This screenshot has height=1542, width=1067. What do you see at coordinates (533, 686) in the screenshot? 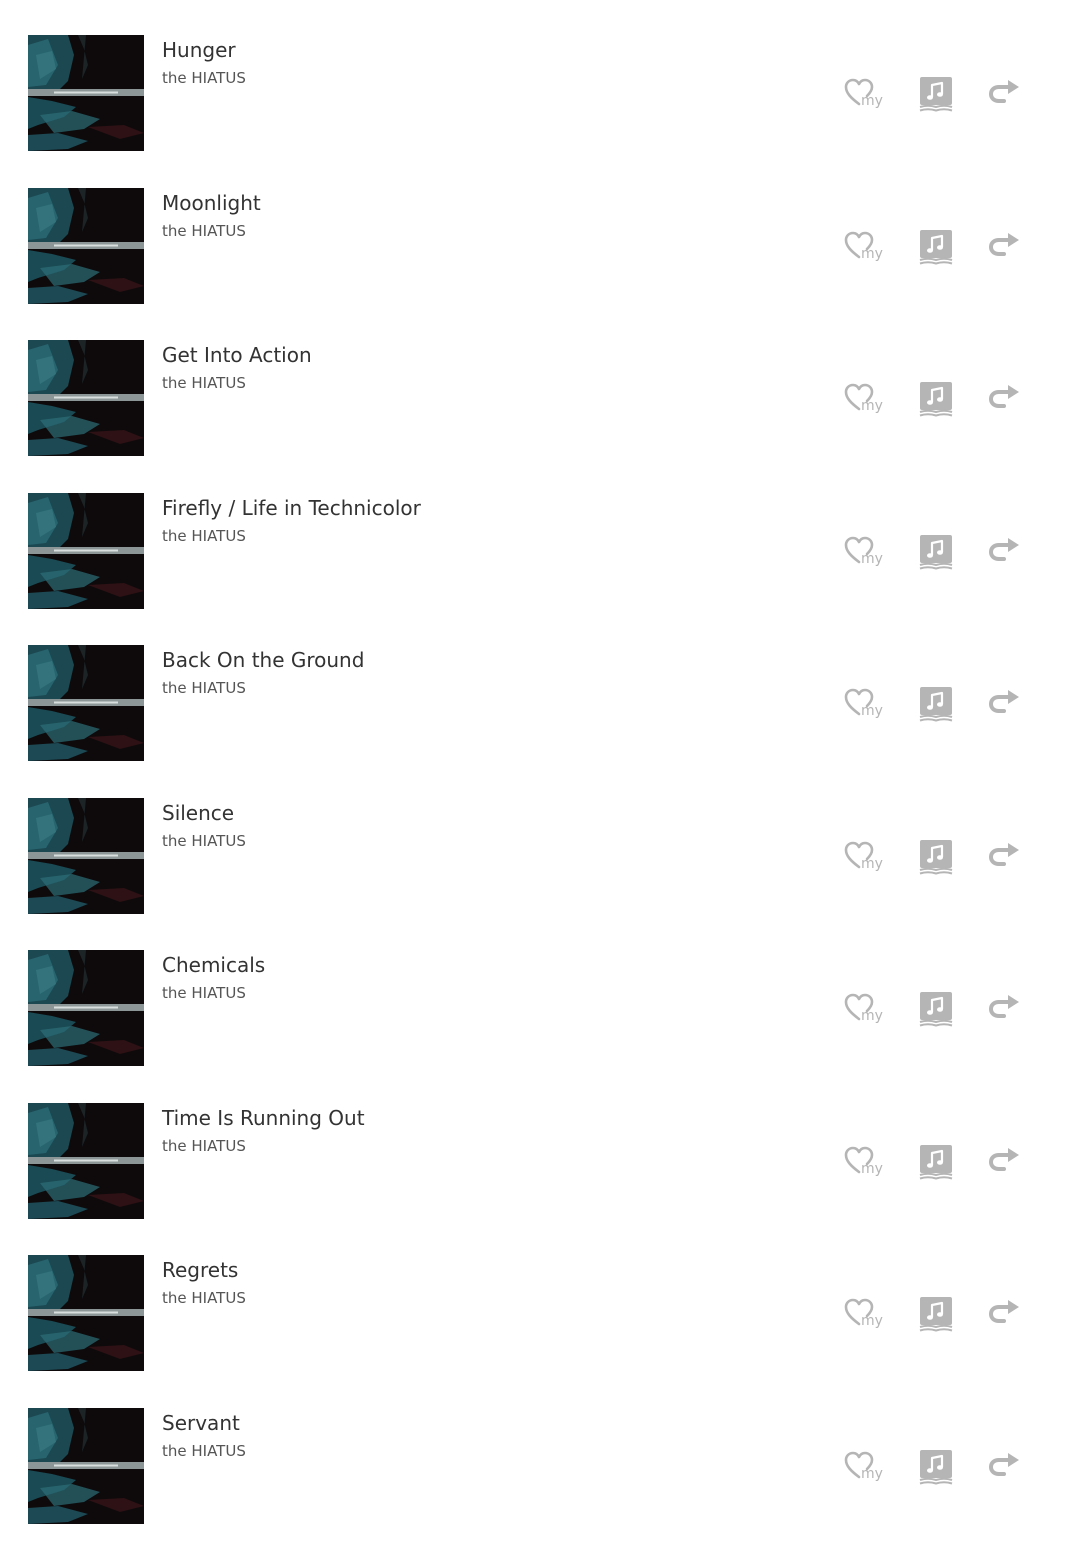
I see `track-row: Back On the Ground the HIATUS my` at bounding box center [533, 686].